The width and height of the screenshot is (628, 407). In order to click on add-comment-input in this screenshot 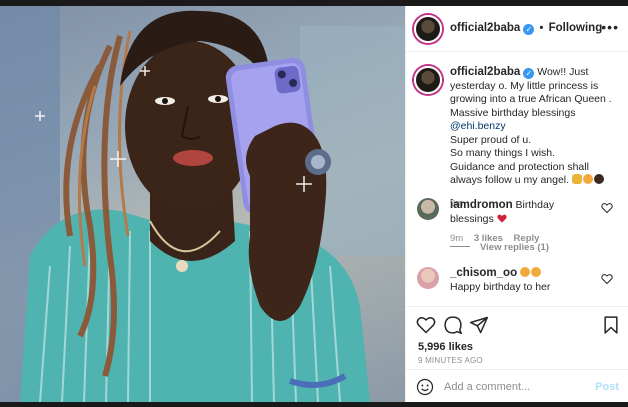, I will do `click(514, 387)`.